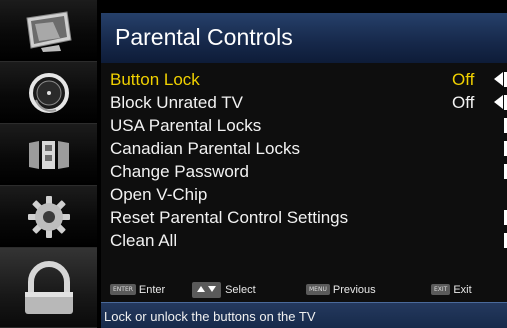 The image size is (507, 328). I want to click on menu-item-block-unrated-tv: Block Unrated TV Off, so click(304, 102).